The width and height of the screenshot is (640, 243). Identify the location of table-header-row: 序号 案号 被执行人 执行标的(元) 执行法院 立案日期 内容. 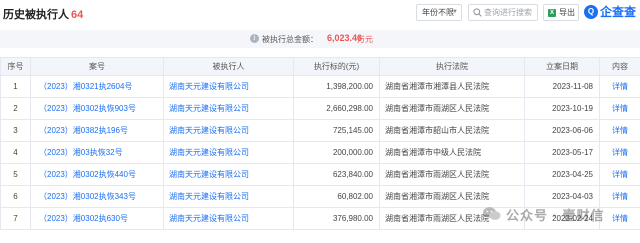
(320, 66).